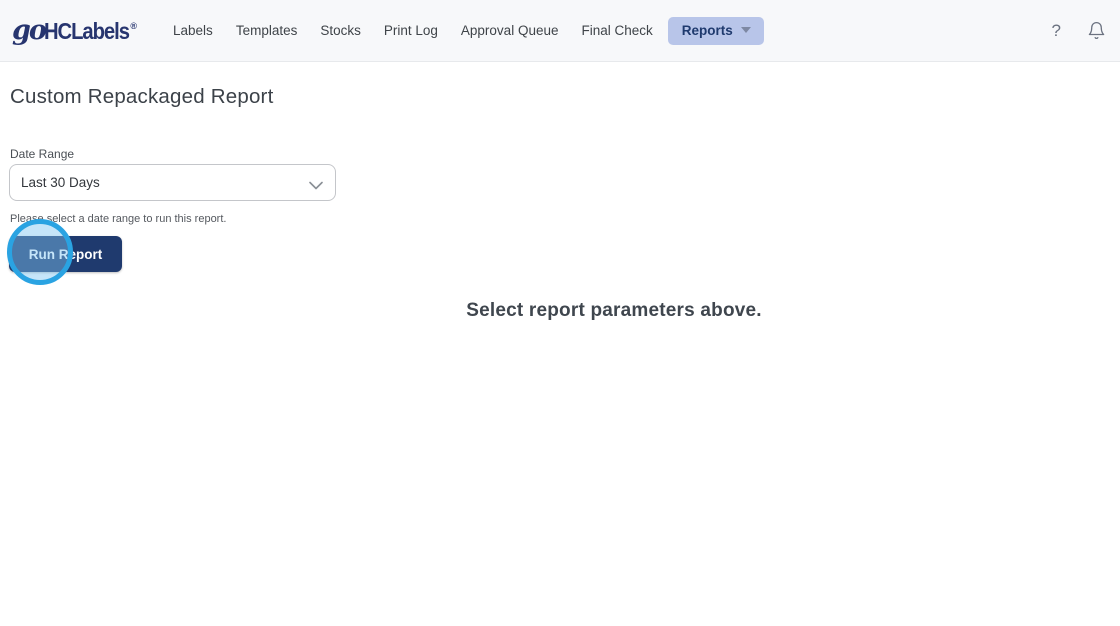 The width and height of the screenshot is (1120, 626). I want to click on nav-item-final-check: Final Check, so click(616, 30).